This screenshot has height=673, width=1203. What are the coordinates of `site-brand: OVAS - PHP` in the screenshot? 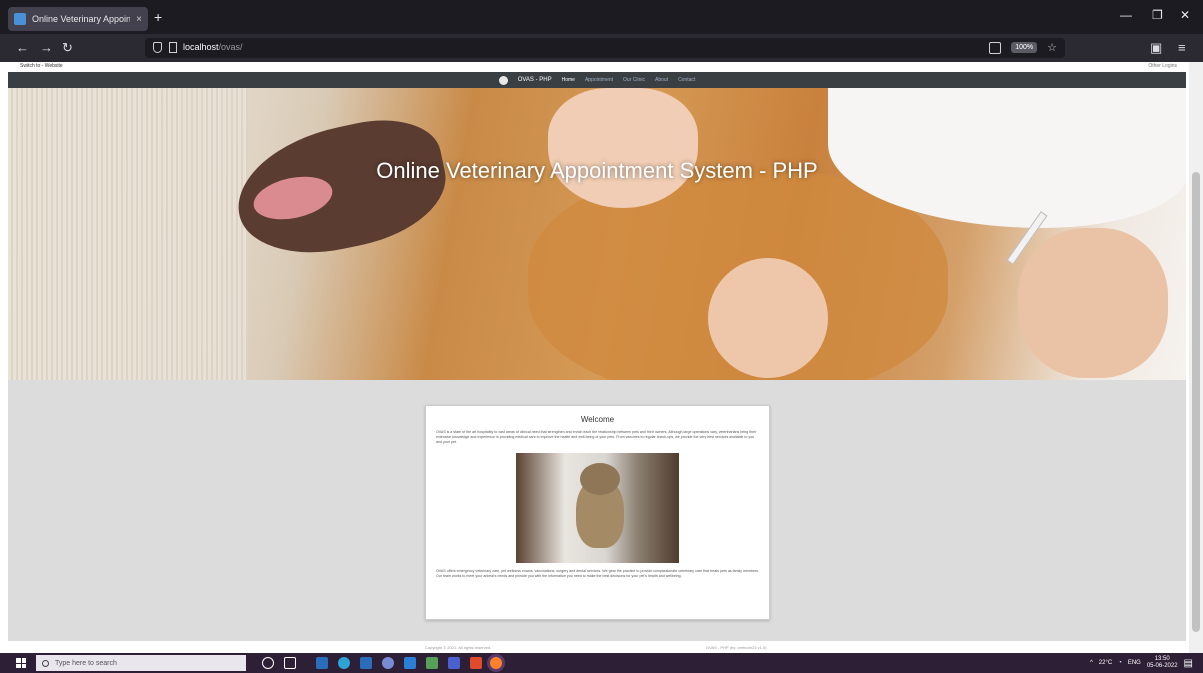 It's located at (535, 80).